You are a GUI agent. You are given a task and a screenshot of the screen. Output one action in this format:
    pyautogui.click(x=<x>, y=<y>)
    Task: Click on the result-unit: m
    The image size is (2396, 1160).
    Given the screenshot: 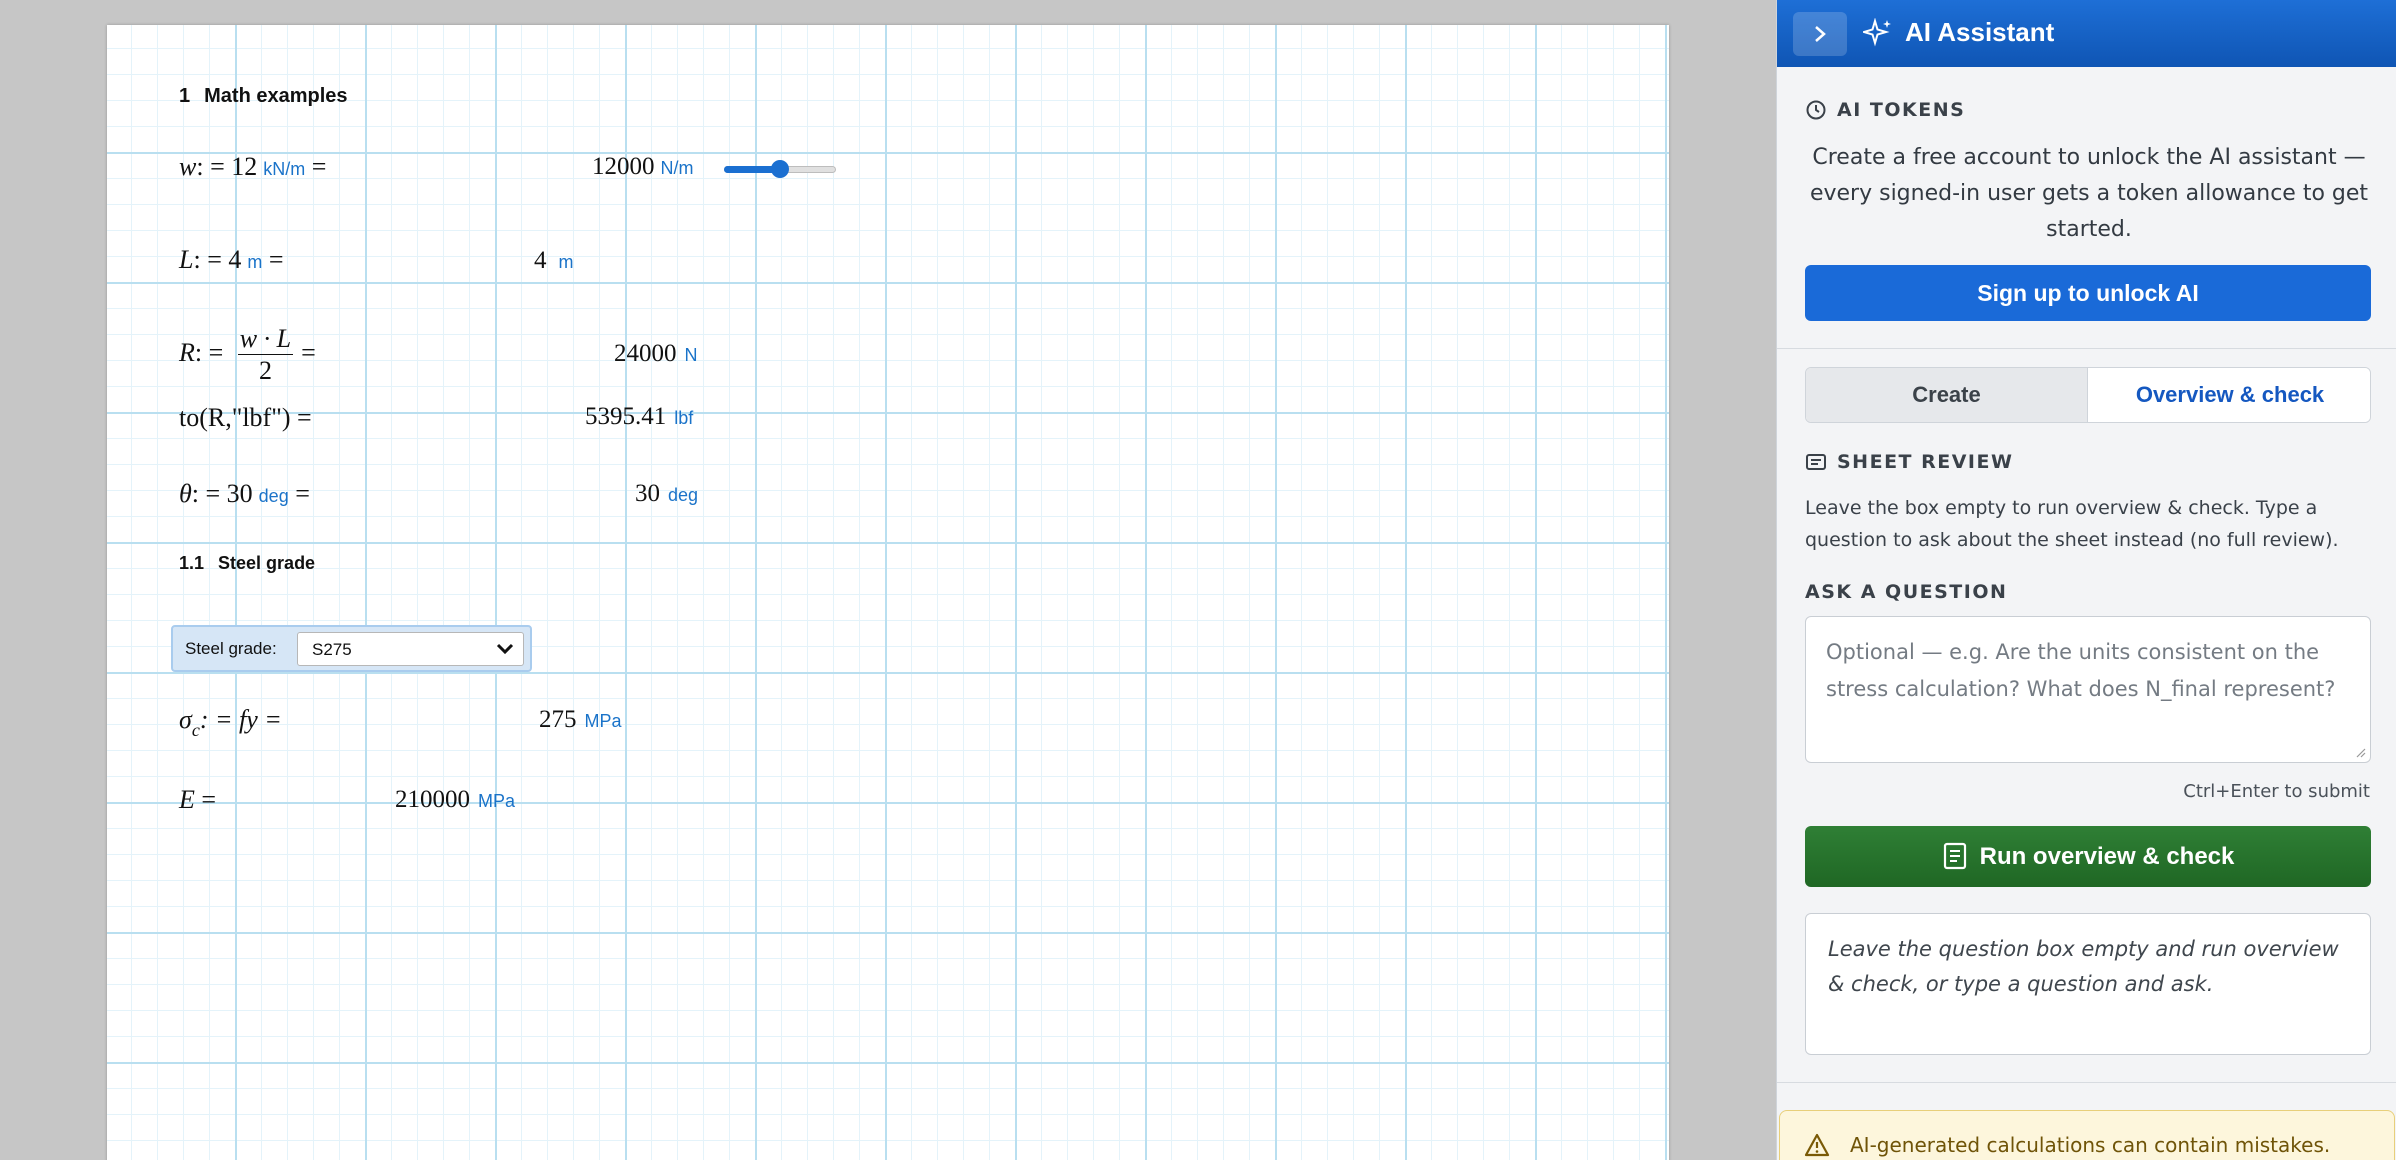 What is the action you would take?
    pyautogui.click(x=566, y=262)
    